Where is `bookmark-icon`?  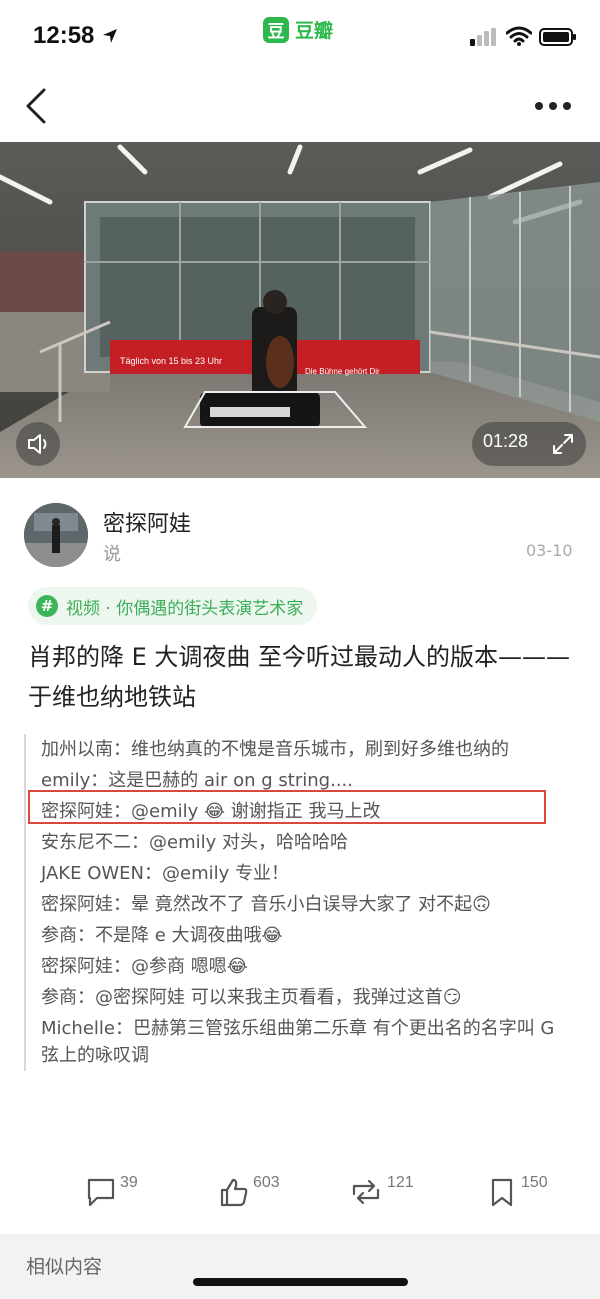 bookmark-icon is located at coordinates (502, 1192).